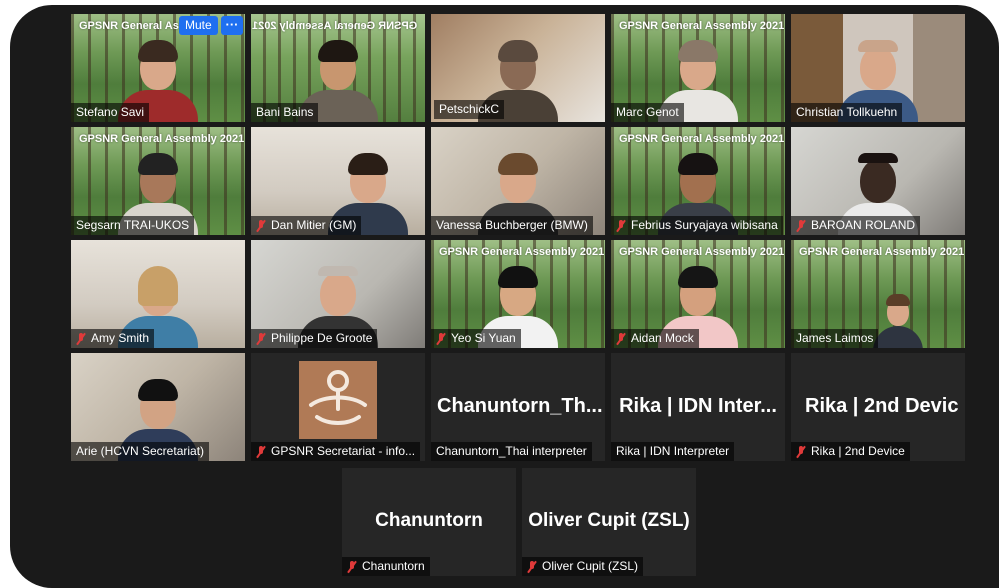 Image resolution: width=999 pixels, height=588 pixels. What do you see at coordinates (140, 451) in the screenshot?
I see `participant-name: Arie (HCVN Secretariat)` at bounding box center [140, 451].